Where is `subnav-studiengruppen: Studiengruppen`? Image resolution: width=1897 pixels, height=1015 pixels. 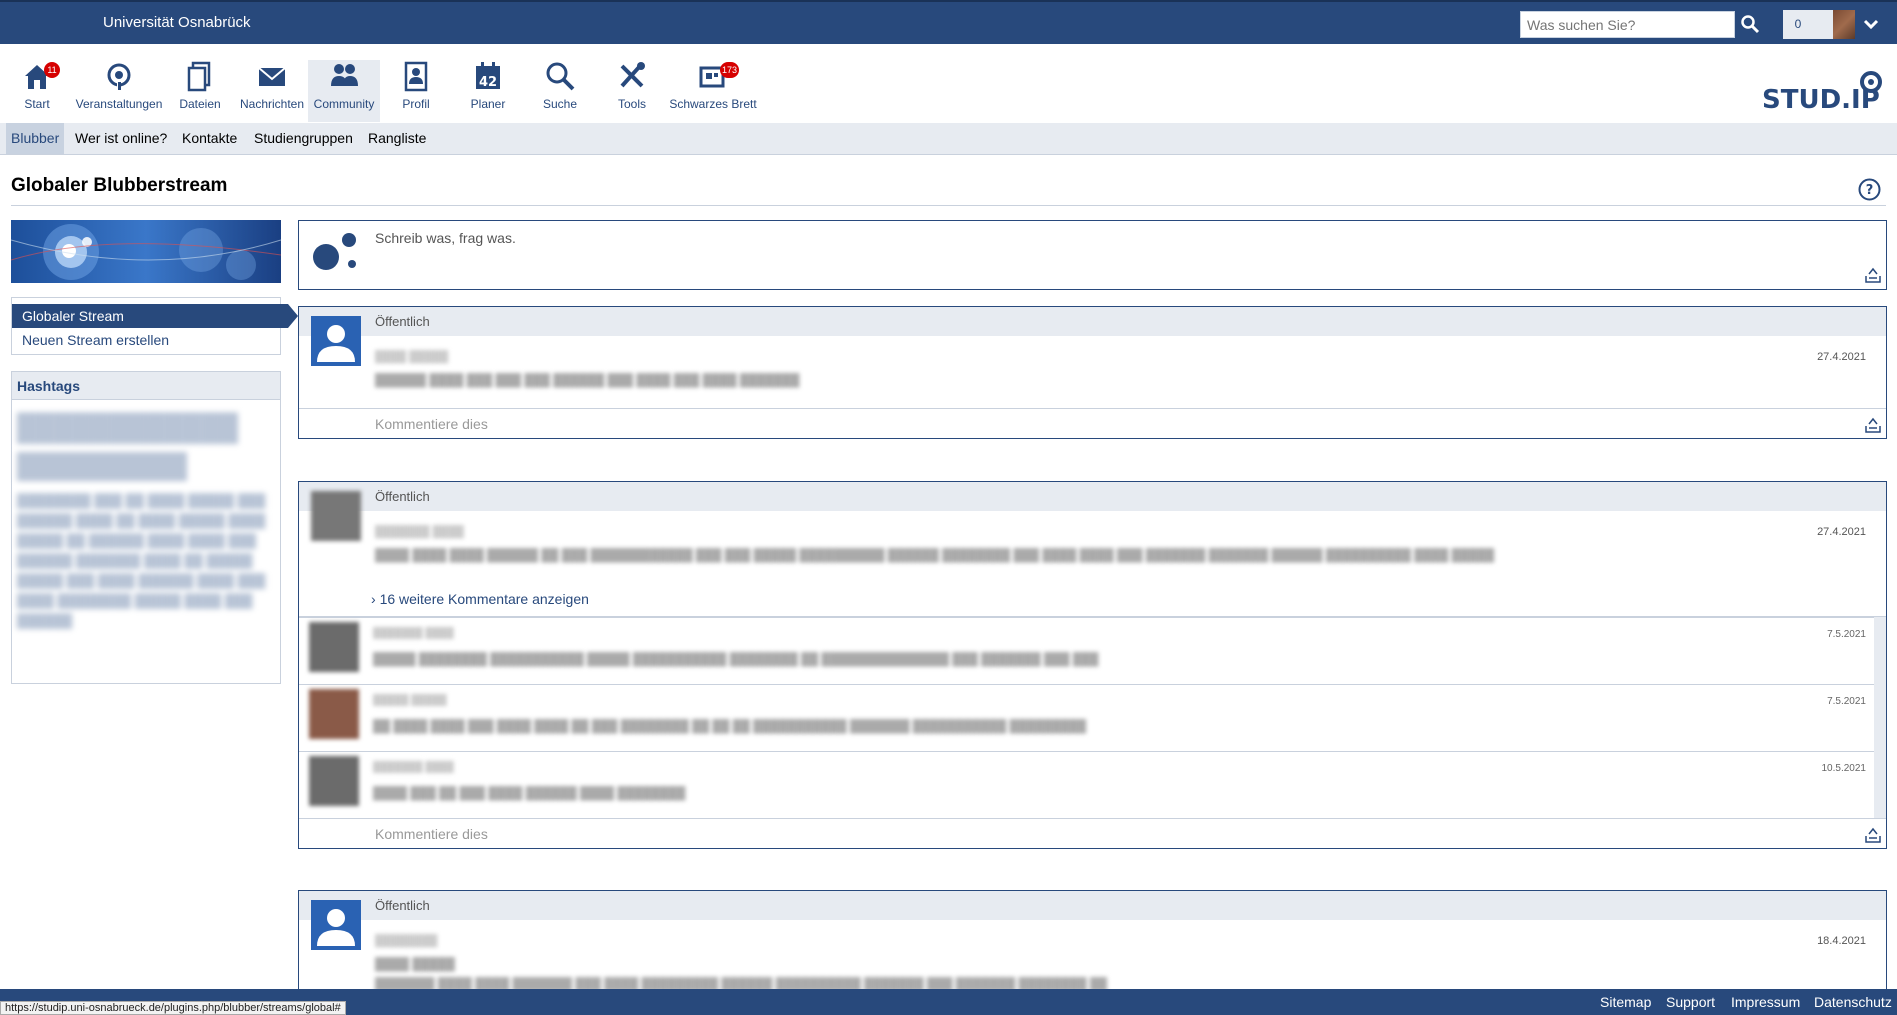
subnav-studiengruppen: Studiengruppen is located at coordinates (303, 138).